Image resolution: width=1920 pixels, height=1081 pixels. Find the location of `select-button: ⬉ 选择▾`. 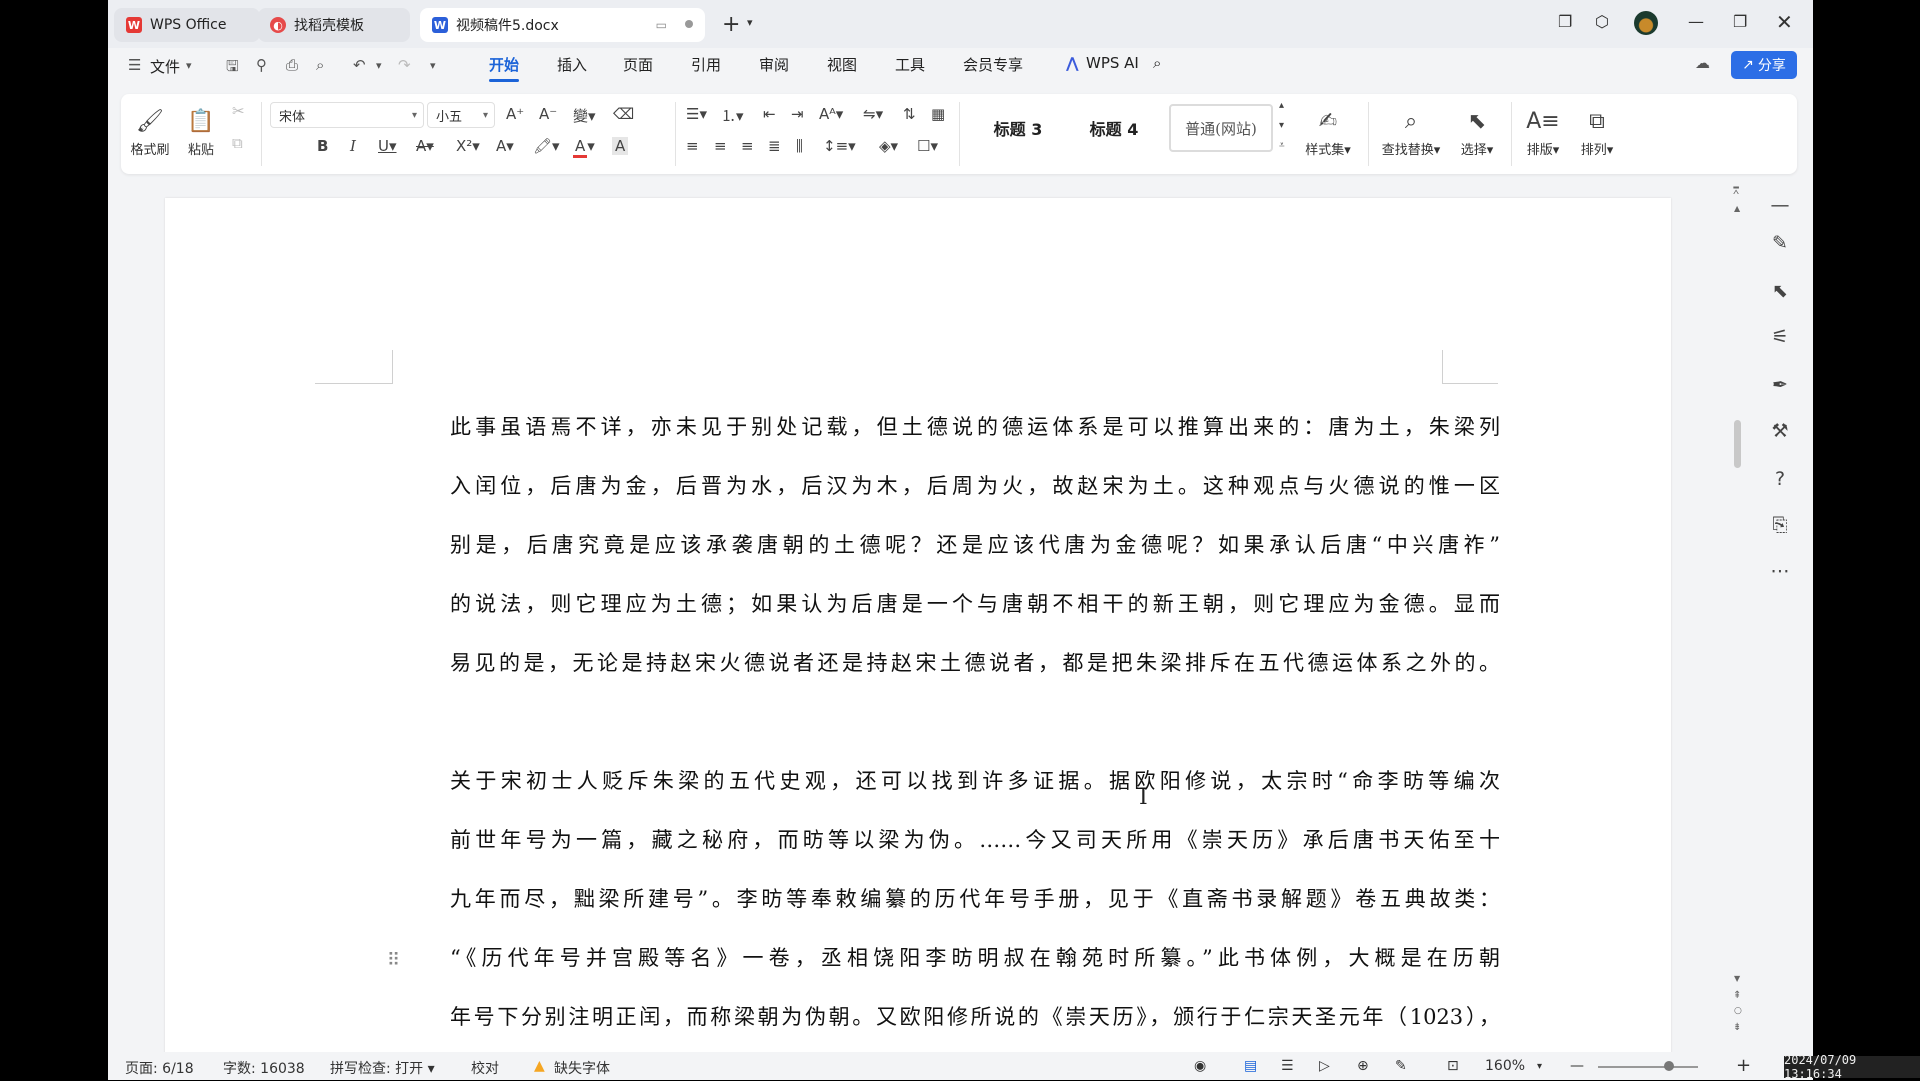

select-button: ⬉ 选择▾ is located at coordinates (1477, 132).